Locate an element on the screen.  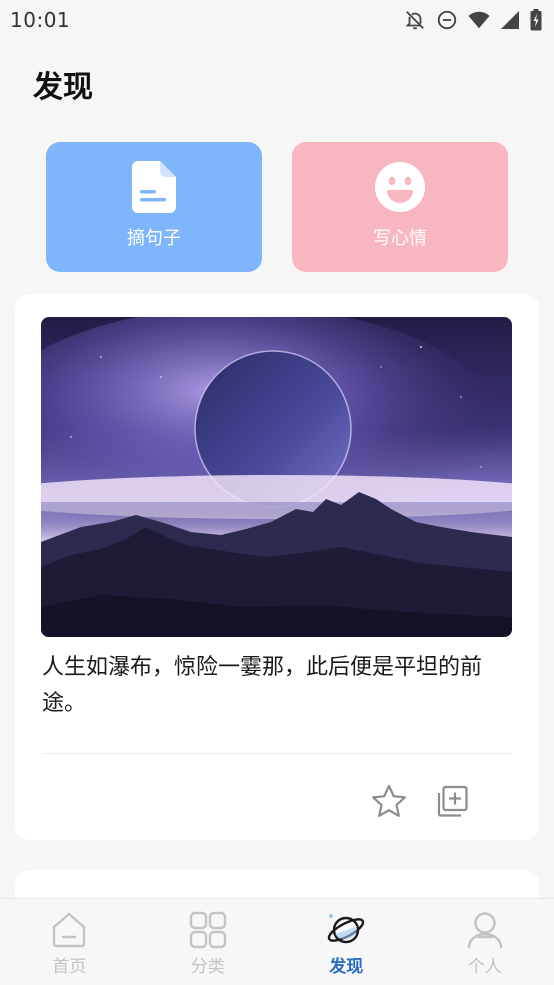
excerpt-sentence-label: 摘句子 is located at coordinates (154, 238).